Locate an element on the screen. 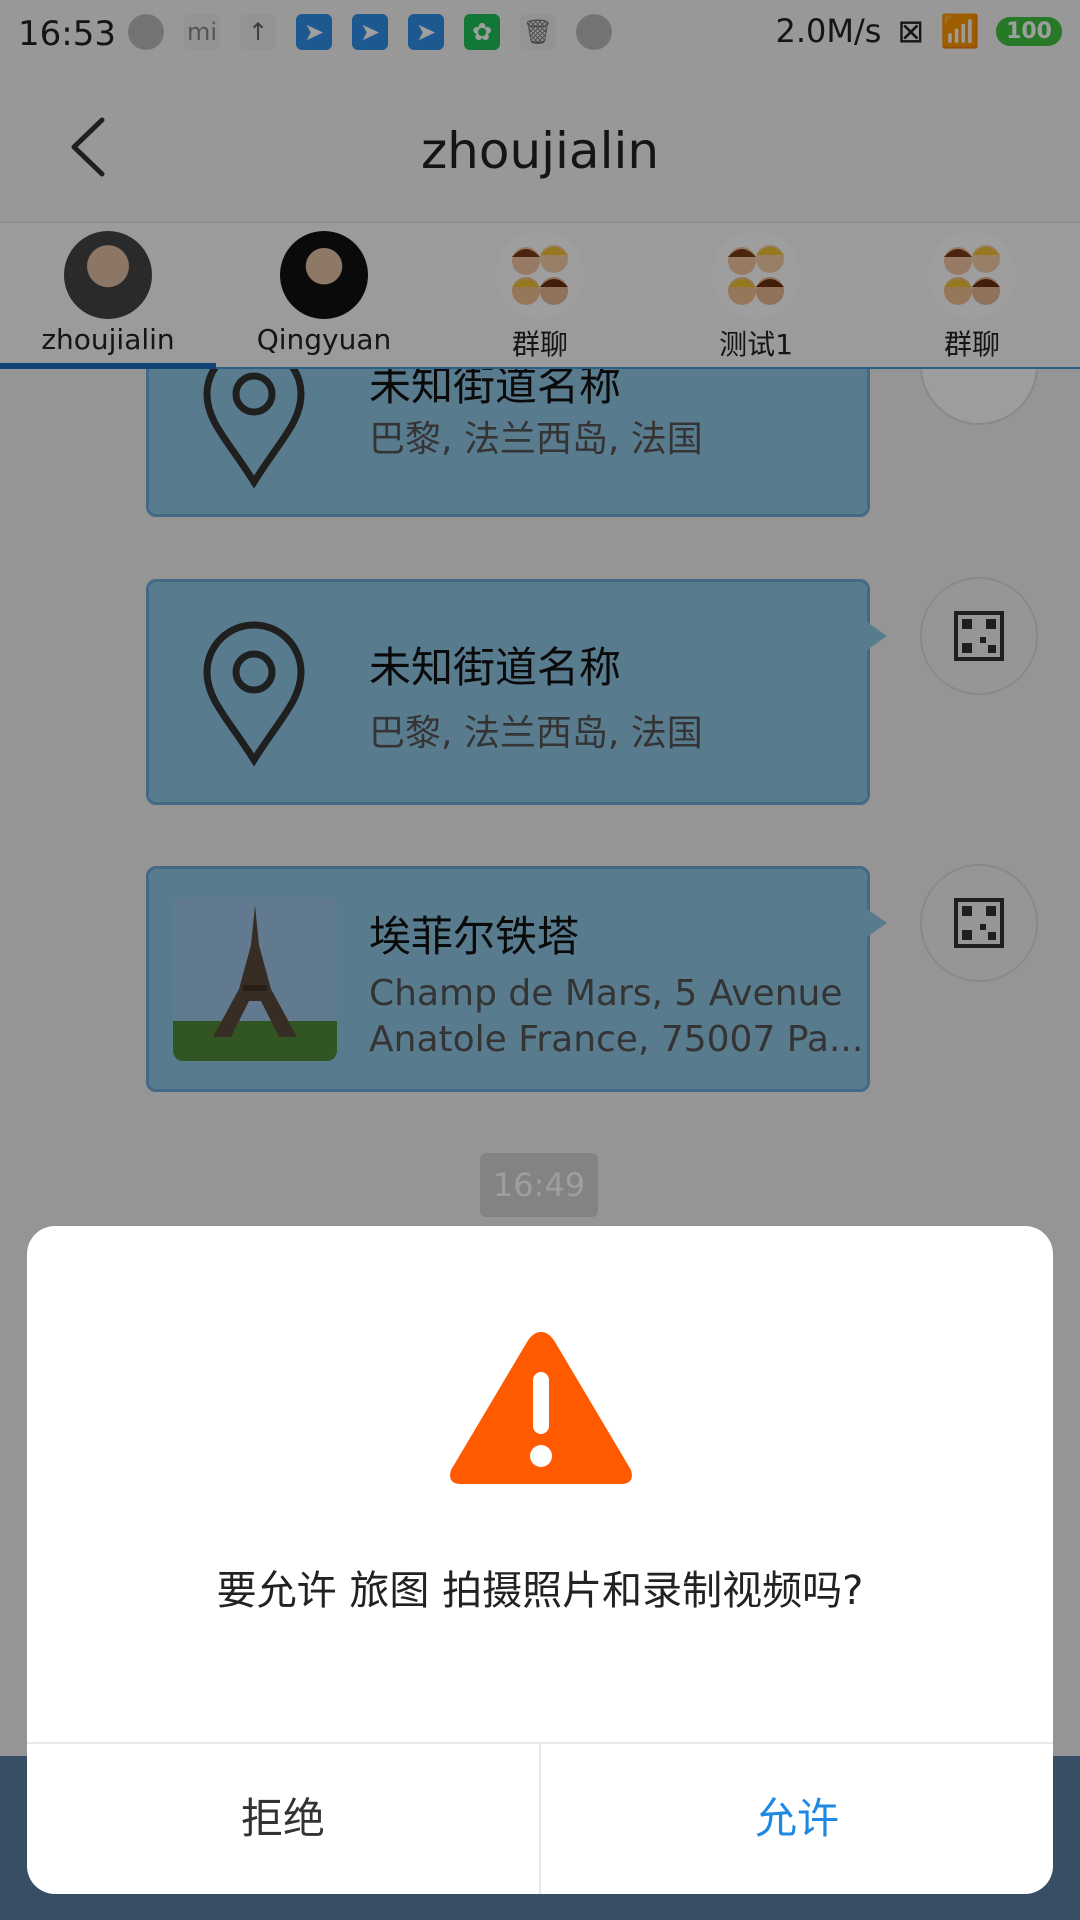 Image resolution: width=1080 pixels, height=1920 pixels. warning-icon is located at coordinates (541, 1408).